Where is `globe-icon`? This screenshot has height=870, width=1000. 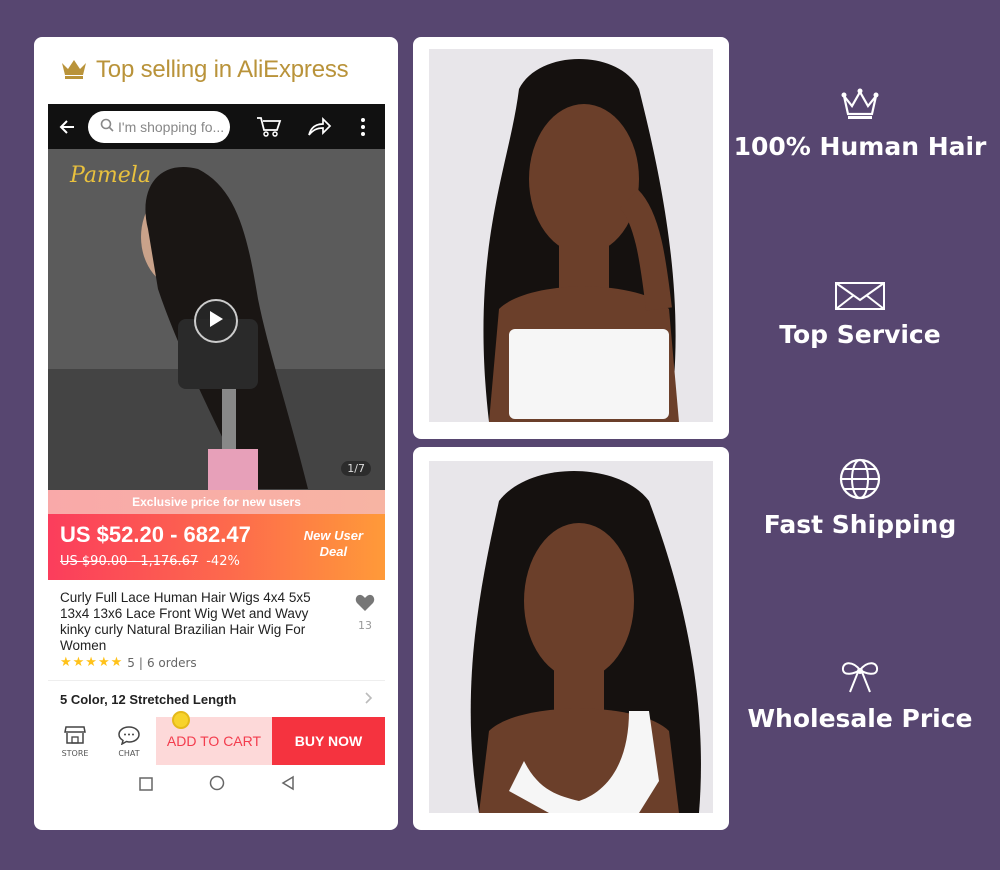
globe-icon is located at coordinates (860, 481).